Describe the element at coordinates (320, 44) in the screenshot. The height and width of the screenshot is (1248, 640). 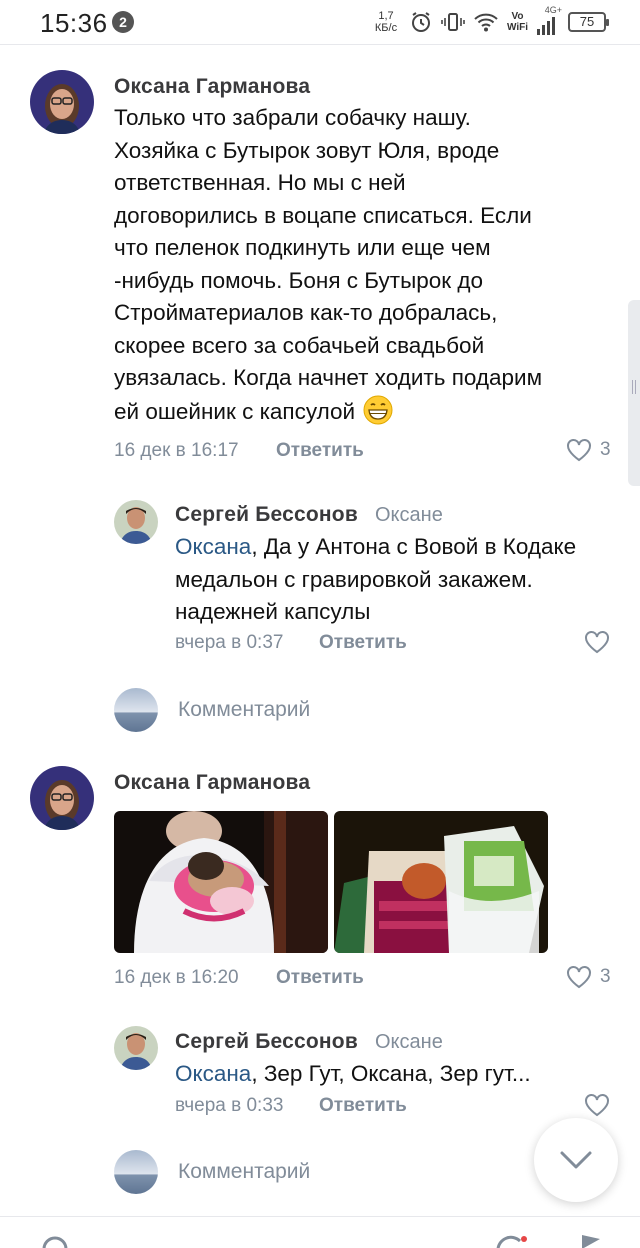
I see `divider` at that location.